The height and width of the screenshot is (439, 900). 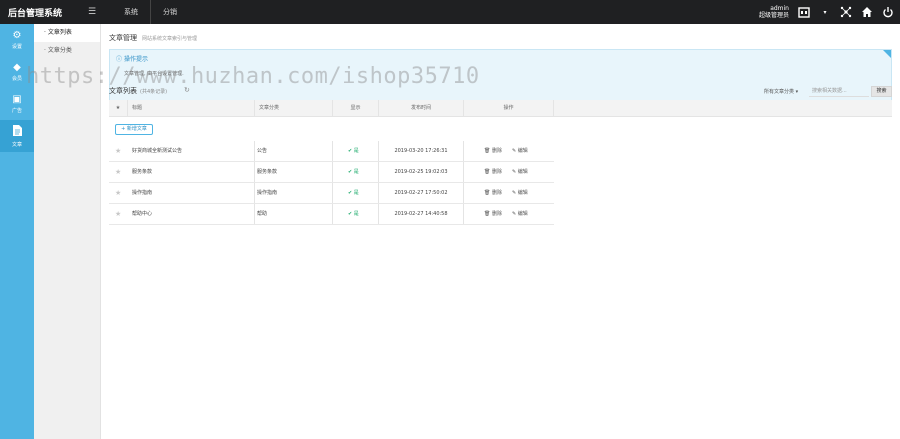 What do you see at coordinates (846, 12) in the screenshot?
I see `network-icon` at bounding box center [846, 12].